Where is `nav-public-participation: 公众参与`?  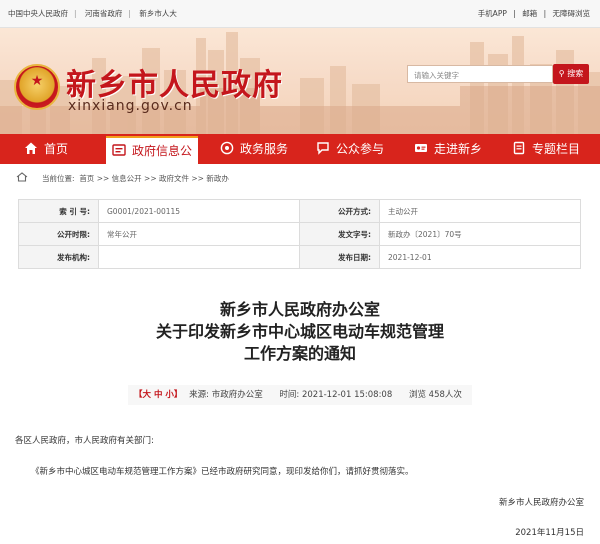
nav-public-participation: 公众参与 is located at coordinates (350, 149).